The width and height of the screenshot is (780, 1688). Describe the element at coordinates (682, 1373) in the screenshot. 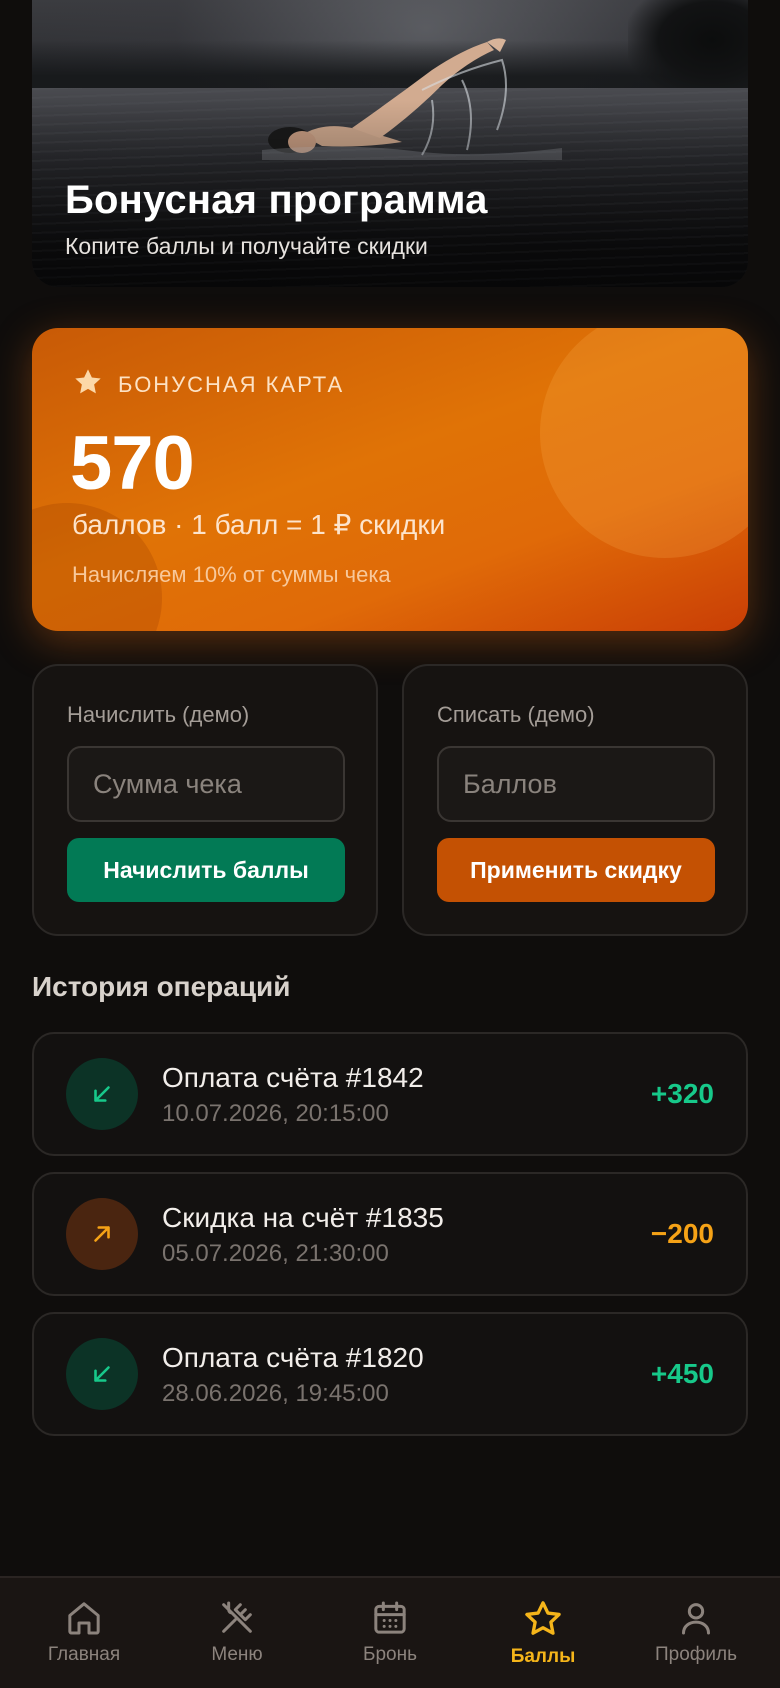

I see `operation-amount: +450` at that location.